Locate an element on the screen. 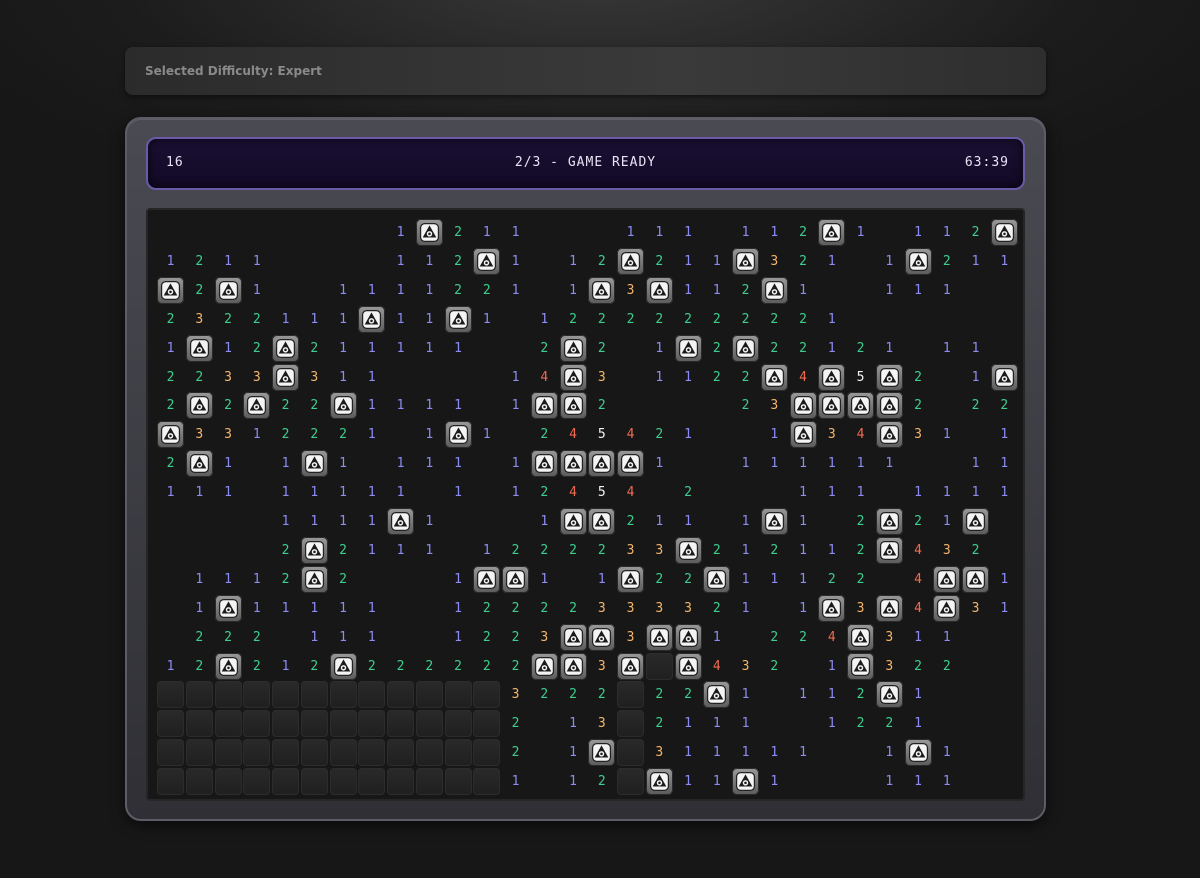 The width and height of the screenshot is (1200, 878). number-cell: 4 is located at coordinates (803, 377).